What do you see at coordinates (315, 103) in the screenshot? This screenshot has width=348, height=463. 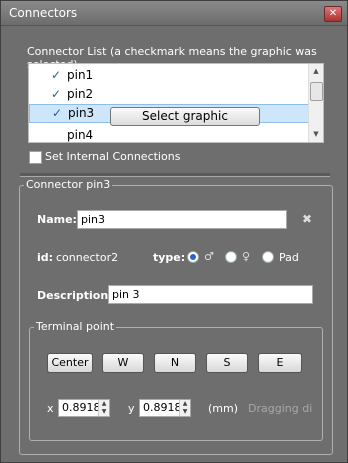 I see `list-scrollbar: ▲ ▼` at bounding box center [315, 103].